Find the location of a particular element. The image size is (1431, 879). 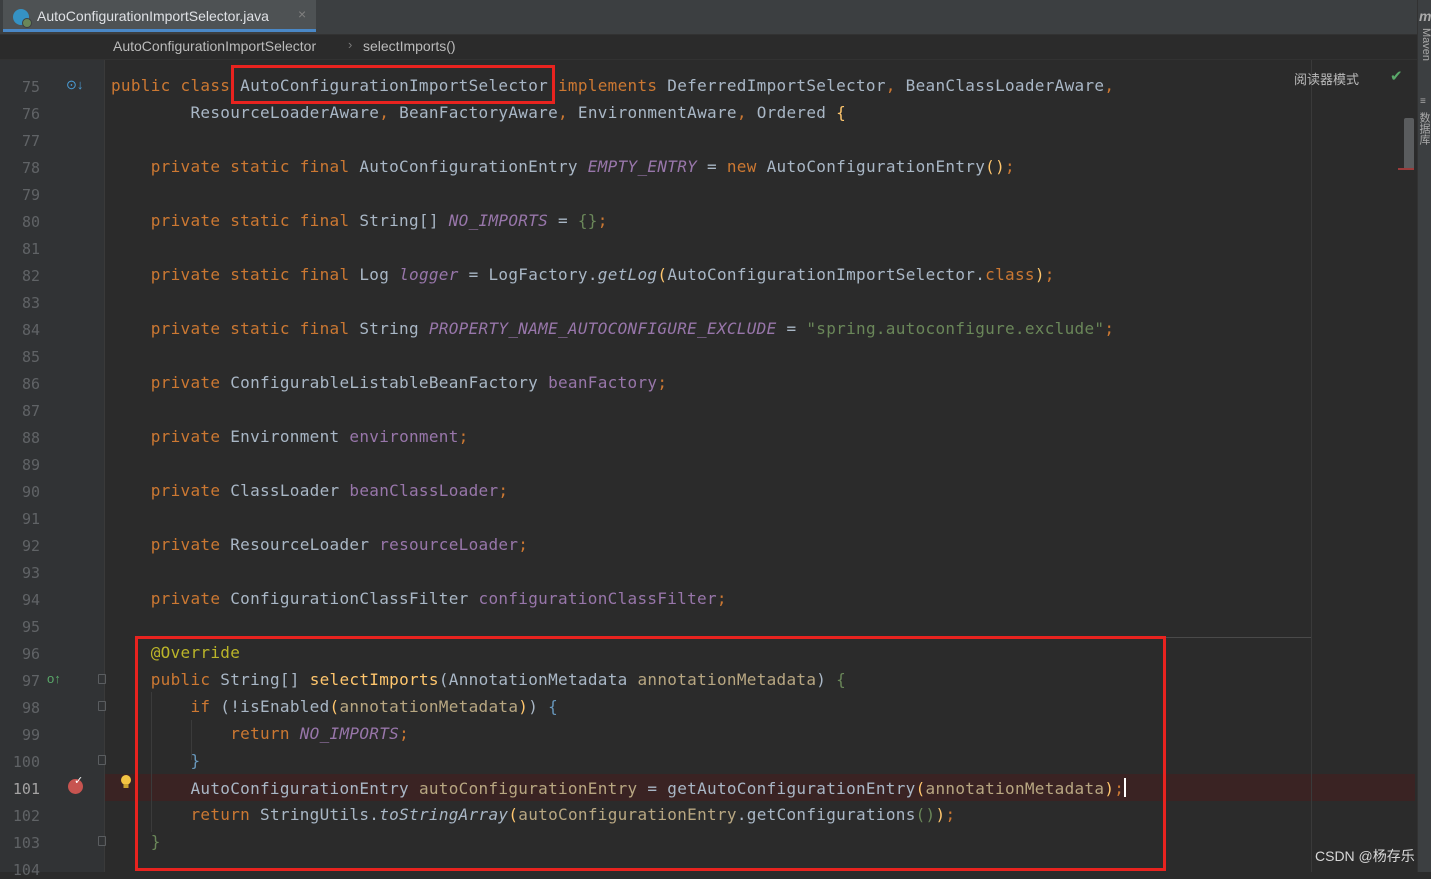

implemented-by-icon: ⊙↓ is located at coordinates (74, 85).